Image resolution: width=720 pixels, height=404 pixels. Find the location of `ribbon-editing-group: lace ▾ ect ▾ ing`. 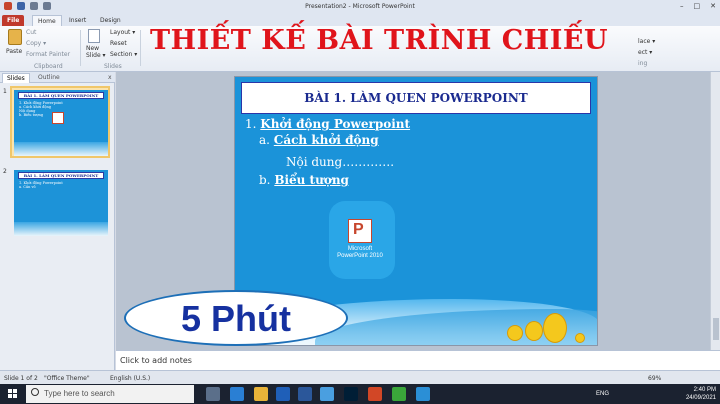

ribbon-editing-group: lace ▾ ect ▾ ing is located at coordinates (676, 49).